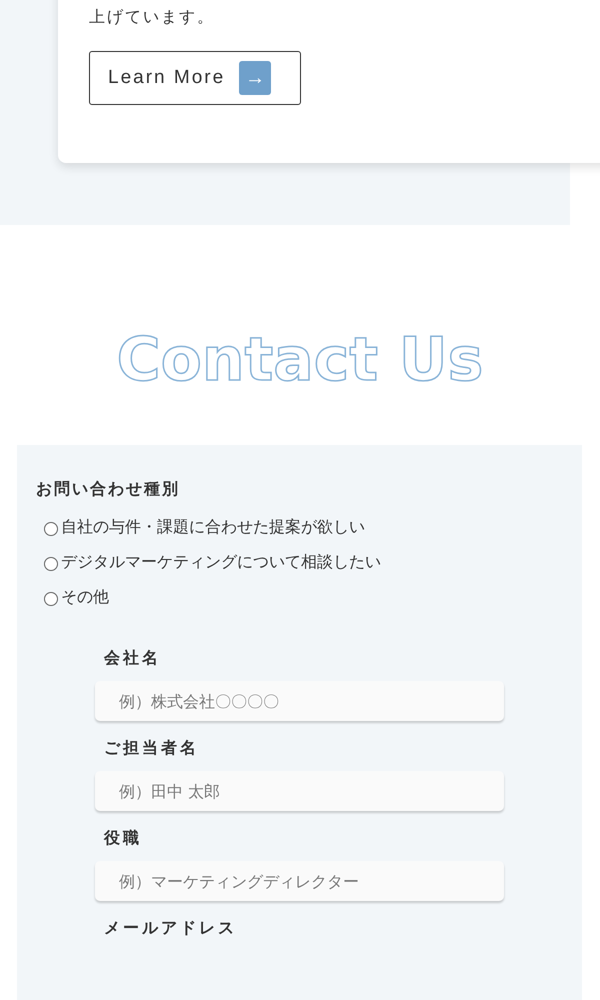 The image size is (600, 1000). What do you see at coordinates (195, 78) in the screenshot?
I see `learn-more-button: Learn More →` at bounding box center [195, 78].